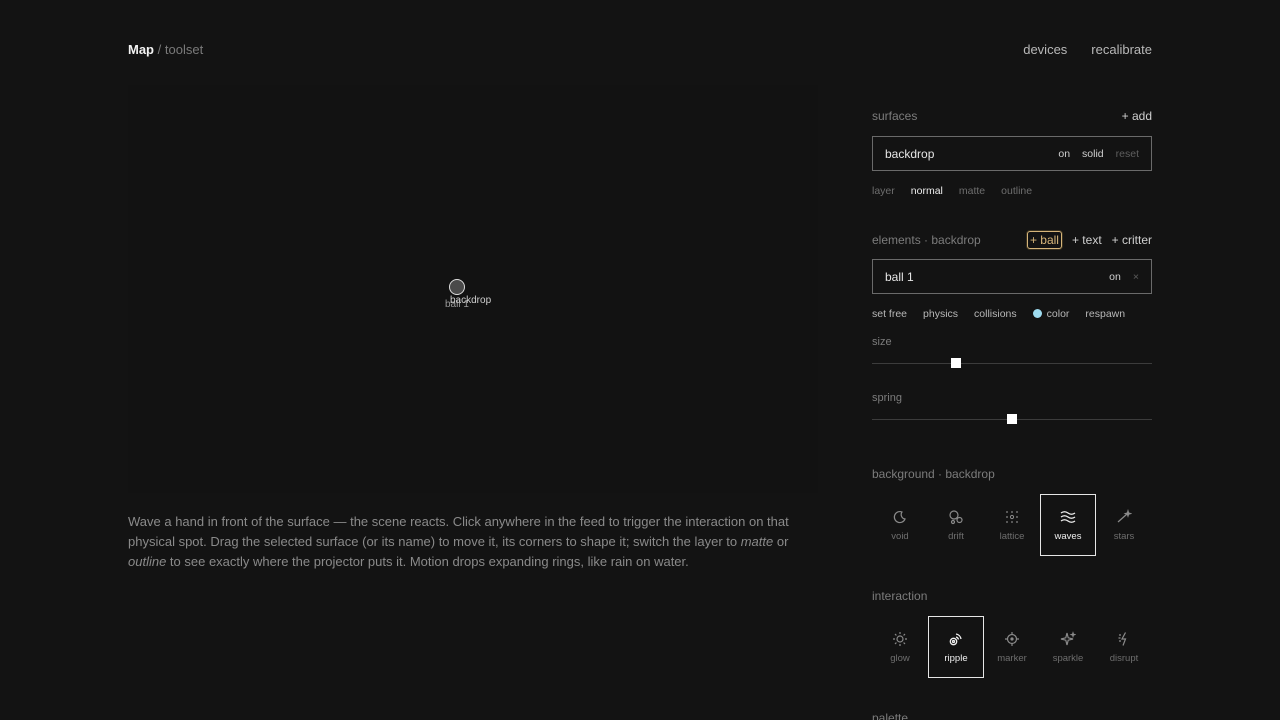 This screenshot has height=720, width=1280. I want to click on size-slider-track, so click(1012, 363).